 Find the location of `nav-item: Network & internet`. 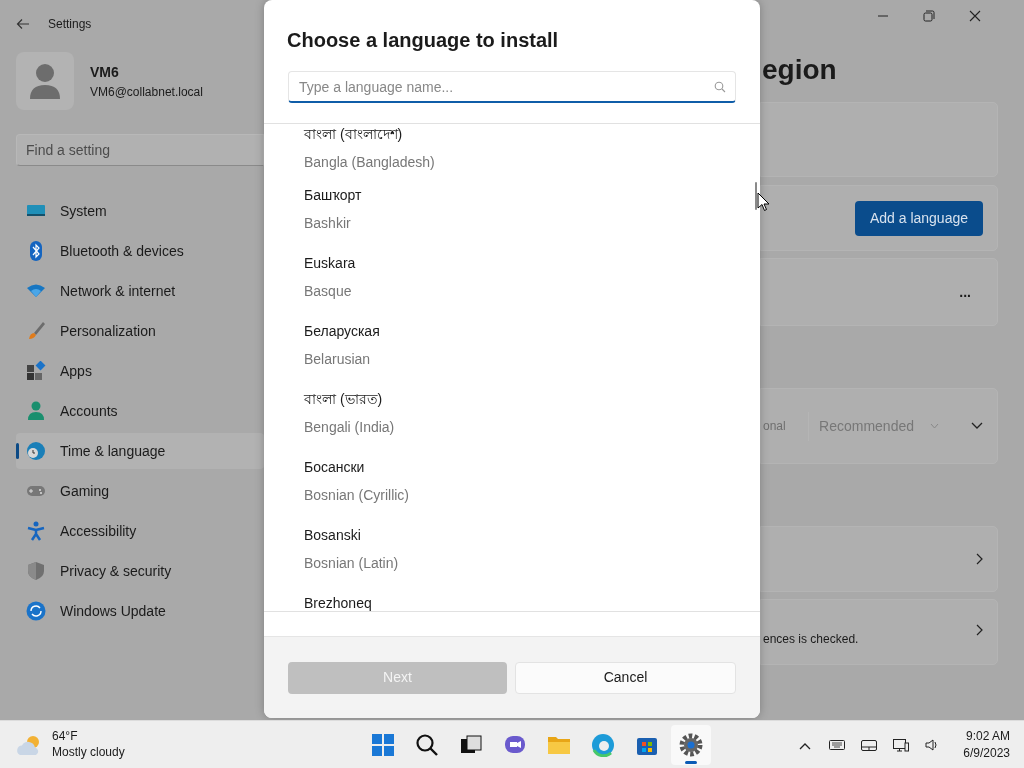

nav-item: Network & internet is located at coordinates (140, 291).